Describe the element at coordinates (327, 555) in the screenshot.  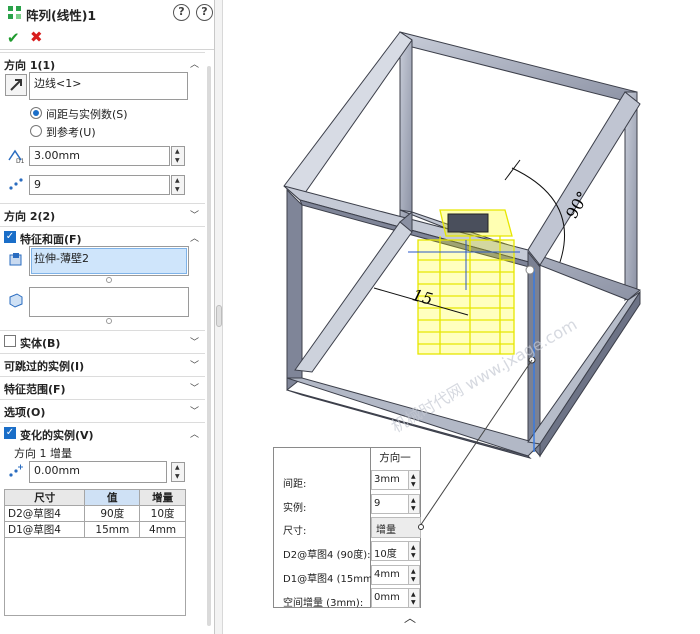
I see `callout-label: D2@草图4 (90度):` at that location.